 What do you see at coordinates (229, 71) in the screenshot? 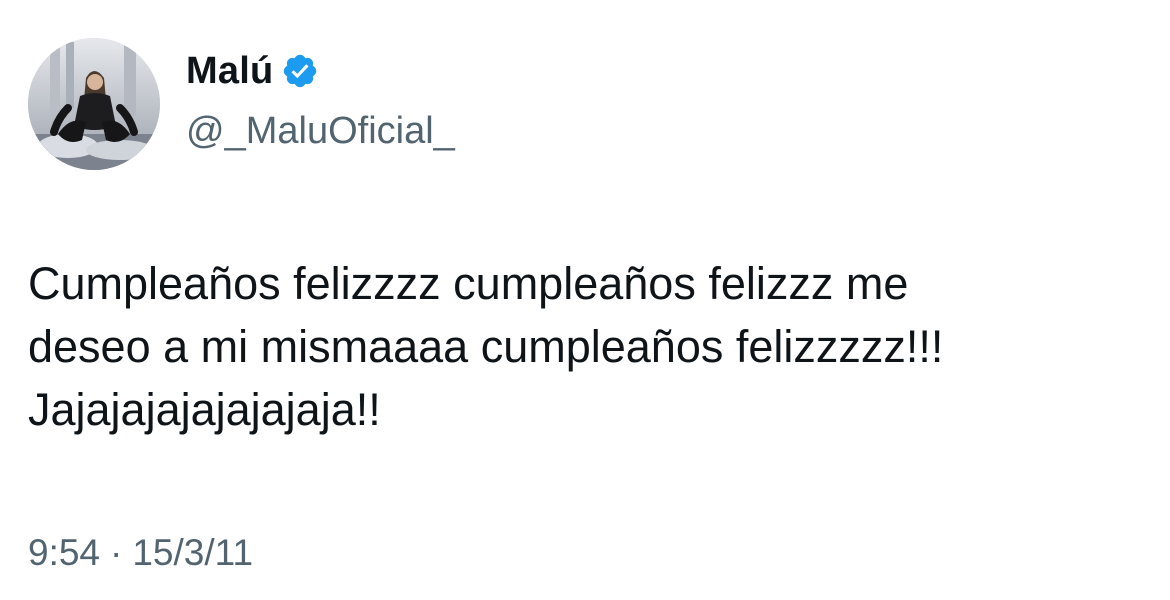
I see `author-display-name: Malú` at bounding box center [229, 71].